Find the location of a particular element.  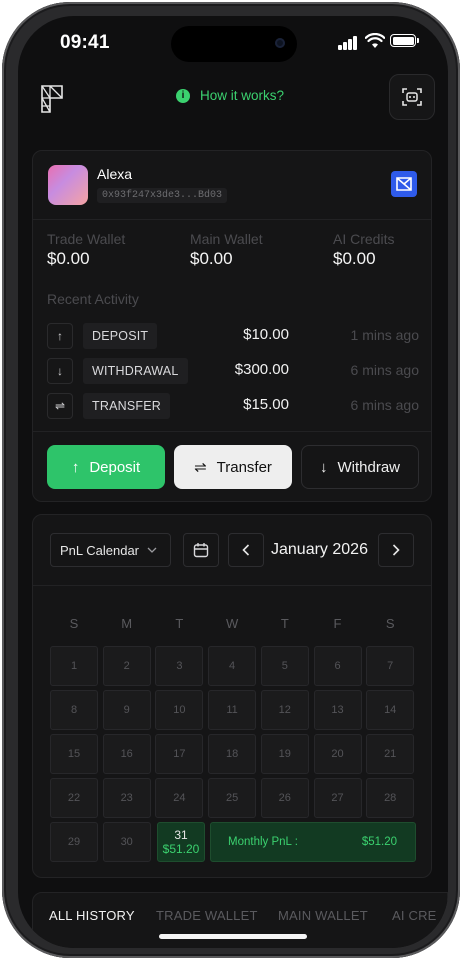

calendar-day: 14 is located at coordinates (390, 710).